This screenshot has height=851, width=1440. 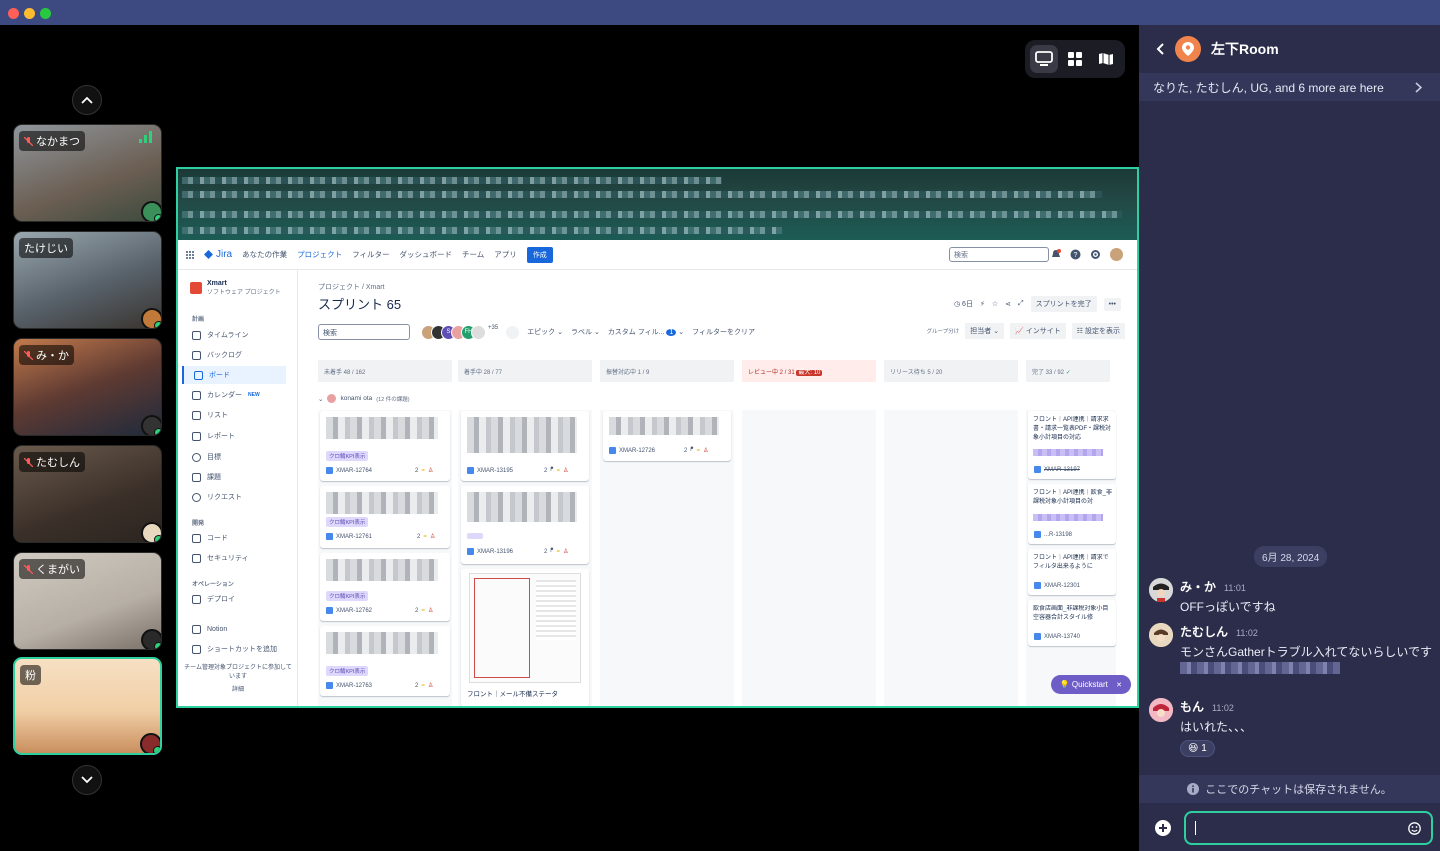 I want to click on lightning-icon: ⚡, so click(x=982, y=304).